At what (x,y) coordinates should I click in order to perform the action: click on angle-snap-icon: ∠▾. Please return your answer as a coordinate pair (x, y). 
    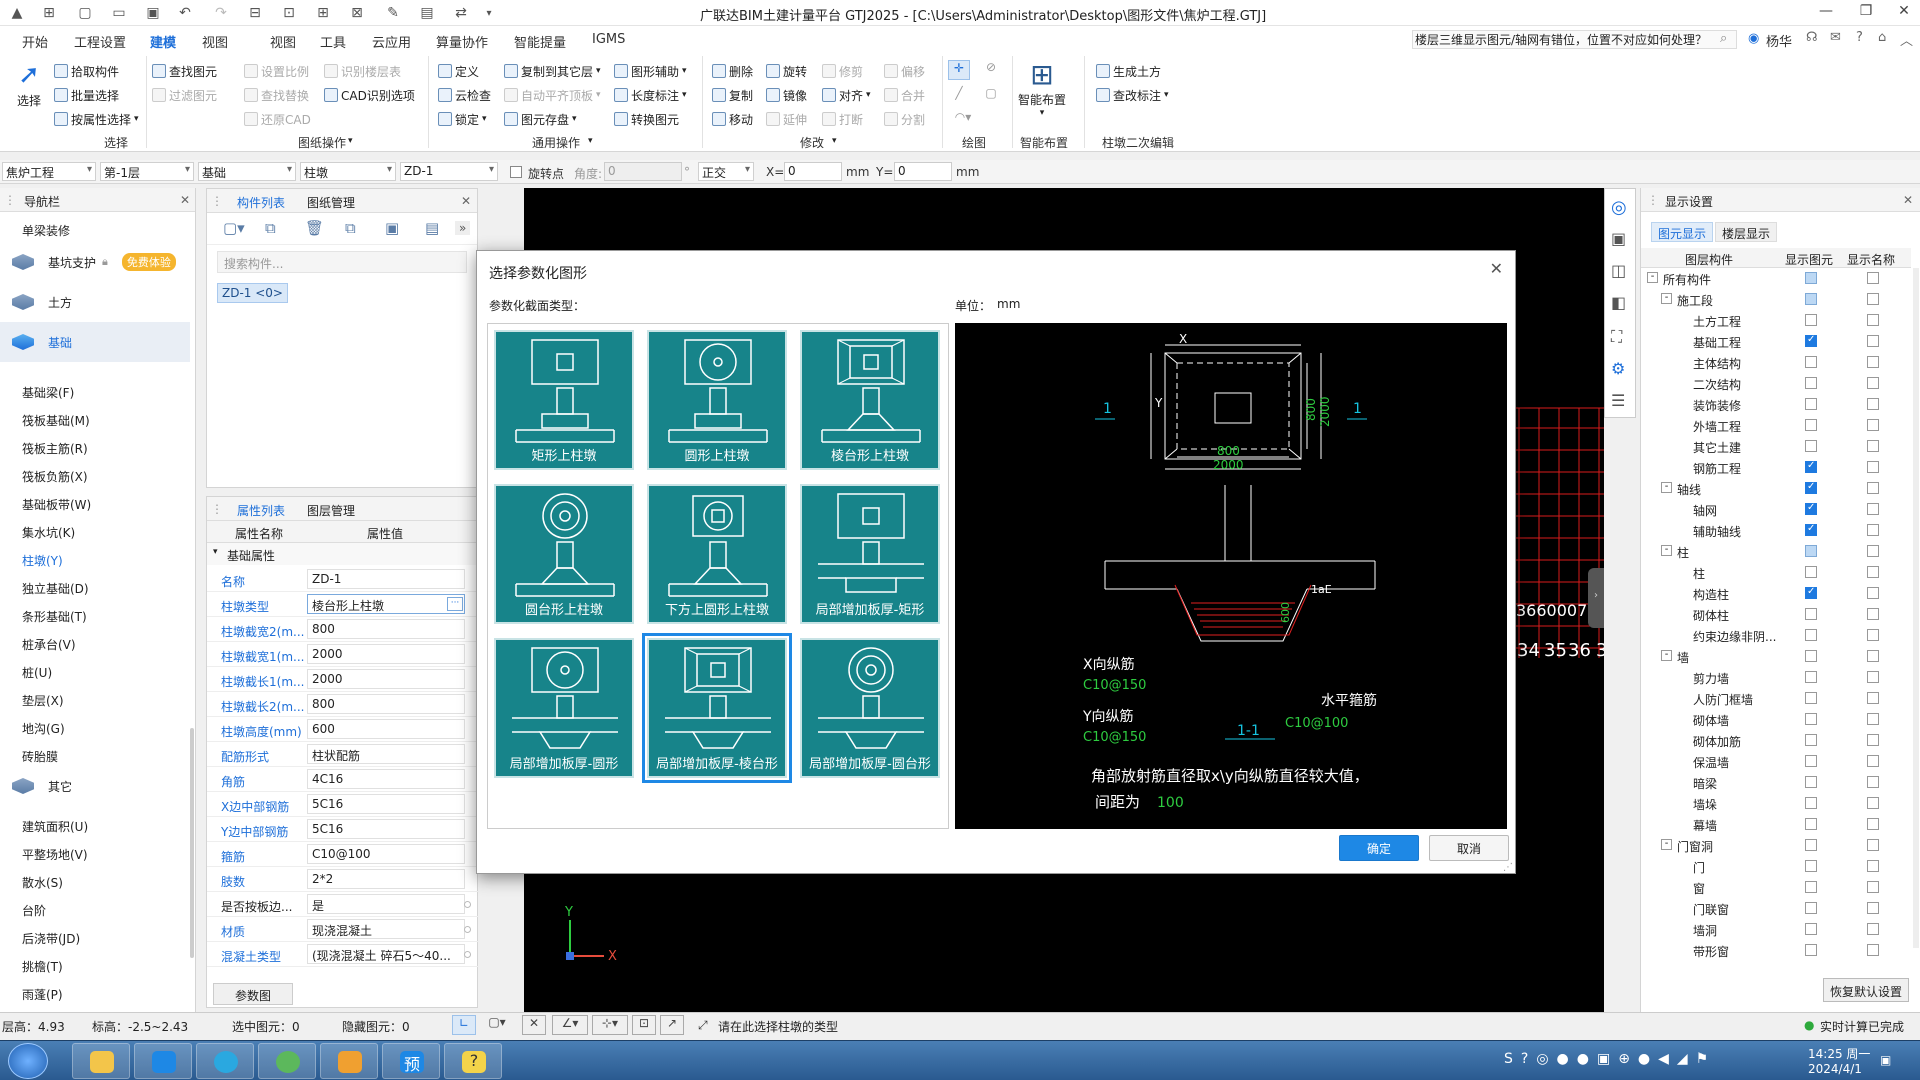
    Looking at the image, I should click on (570, 1025).